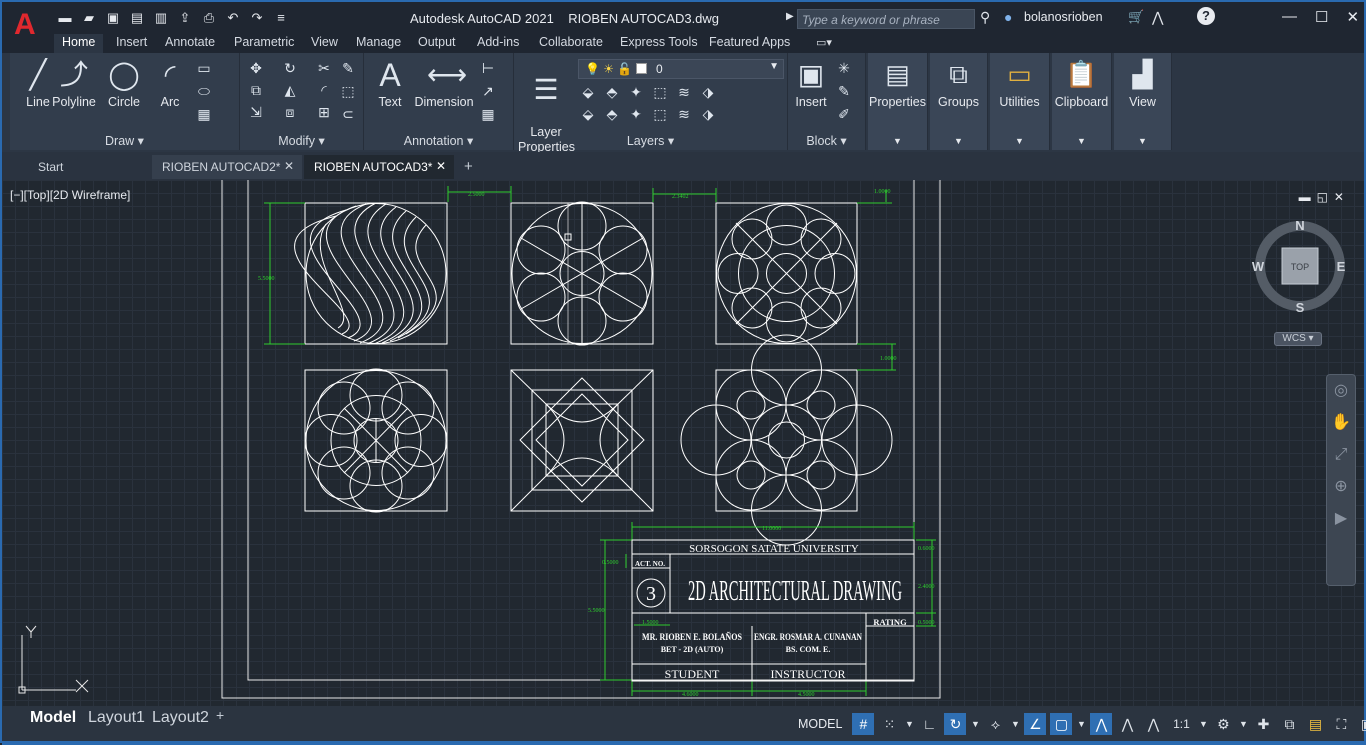 Image resolution: width=1366 pixels, height=745 pixels. I want to click on share-icon: ⇪, so click(185, 18).